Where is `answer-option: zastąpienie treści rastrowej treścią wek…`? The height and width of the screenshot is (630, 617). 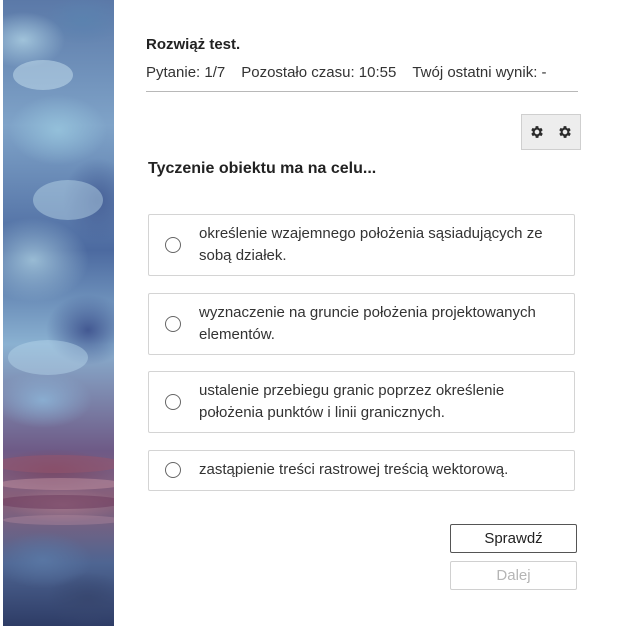 answer-option: zastąpienie treści rastrowej treścią wek… is located at coordinates (361, 470).